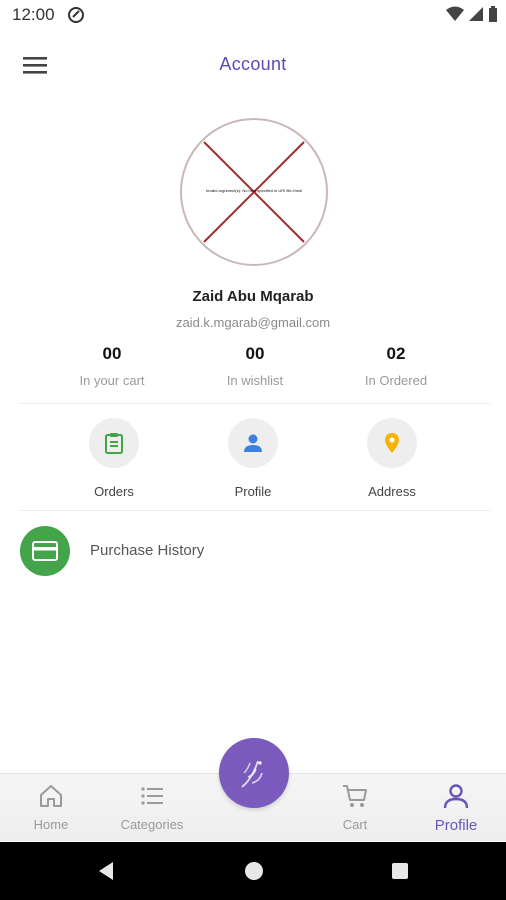 The image size is (506, 900). Describe the element at coordinates (400, 871) in the screenshot. I see `recents-icon` at that location.